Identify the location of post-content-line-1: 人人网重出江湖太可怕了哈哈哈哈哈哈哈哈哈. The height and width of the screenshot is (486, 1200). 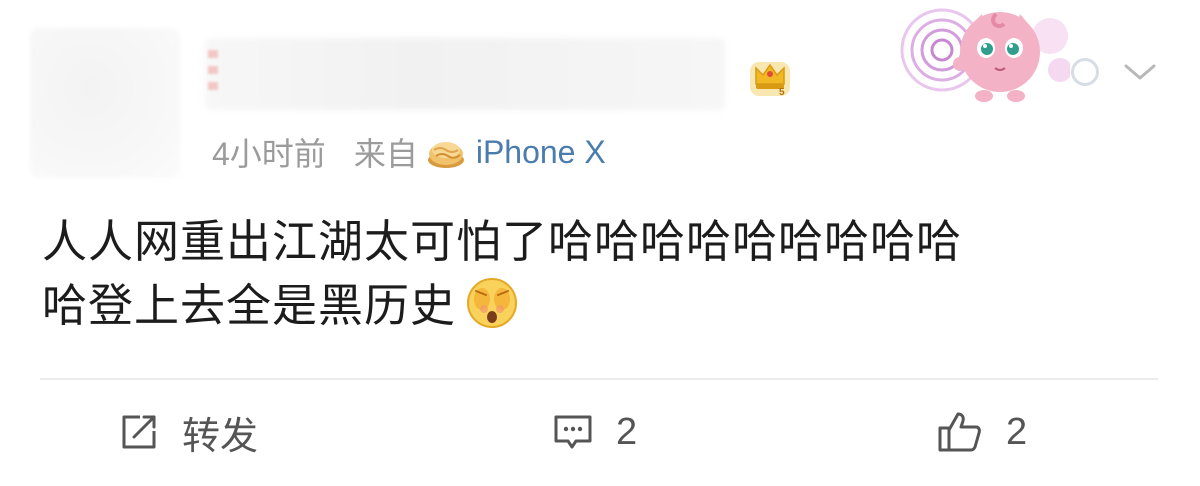
(502, 241).